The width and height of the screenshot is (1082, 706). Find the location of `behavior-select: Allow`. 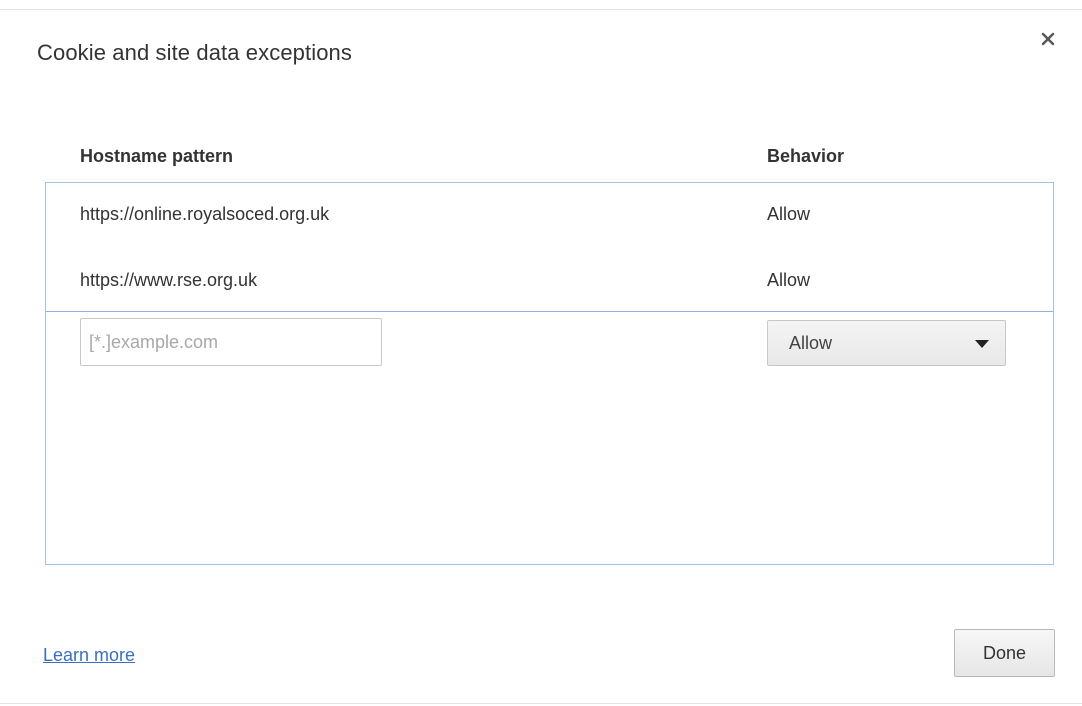

behavior-select: Allow is located at coordinates (886, 343).